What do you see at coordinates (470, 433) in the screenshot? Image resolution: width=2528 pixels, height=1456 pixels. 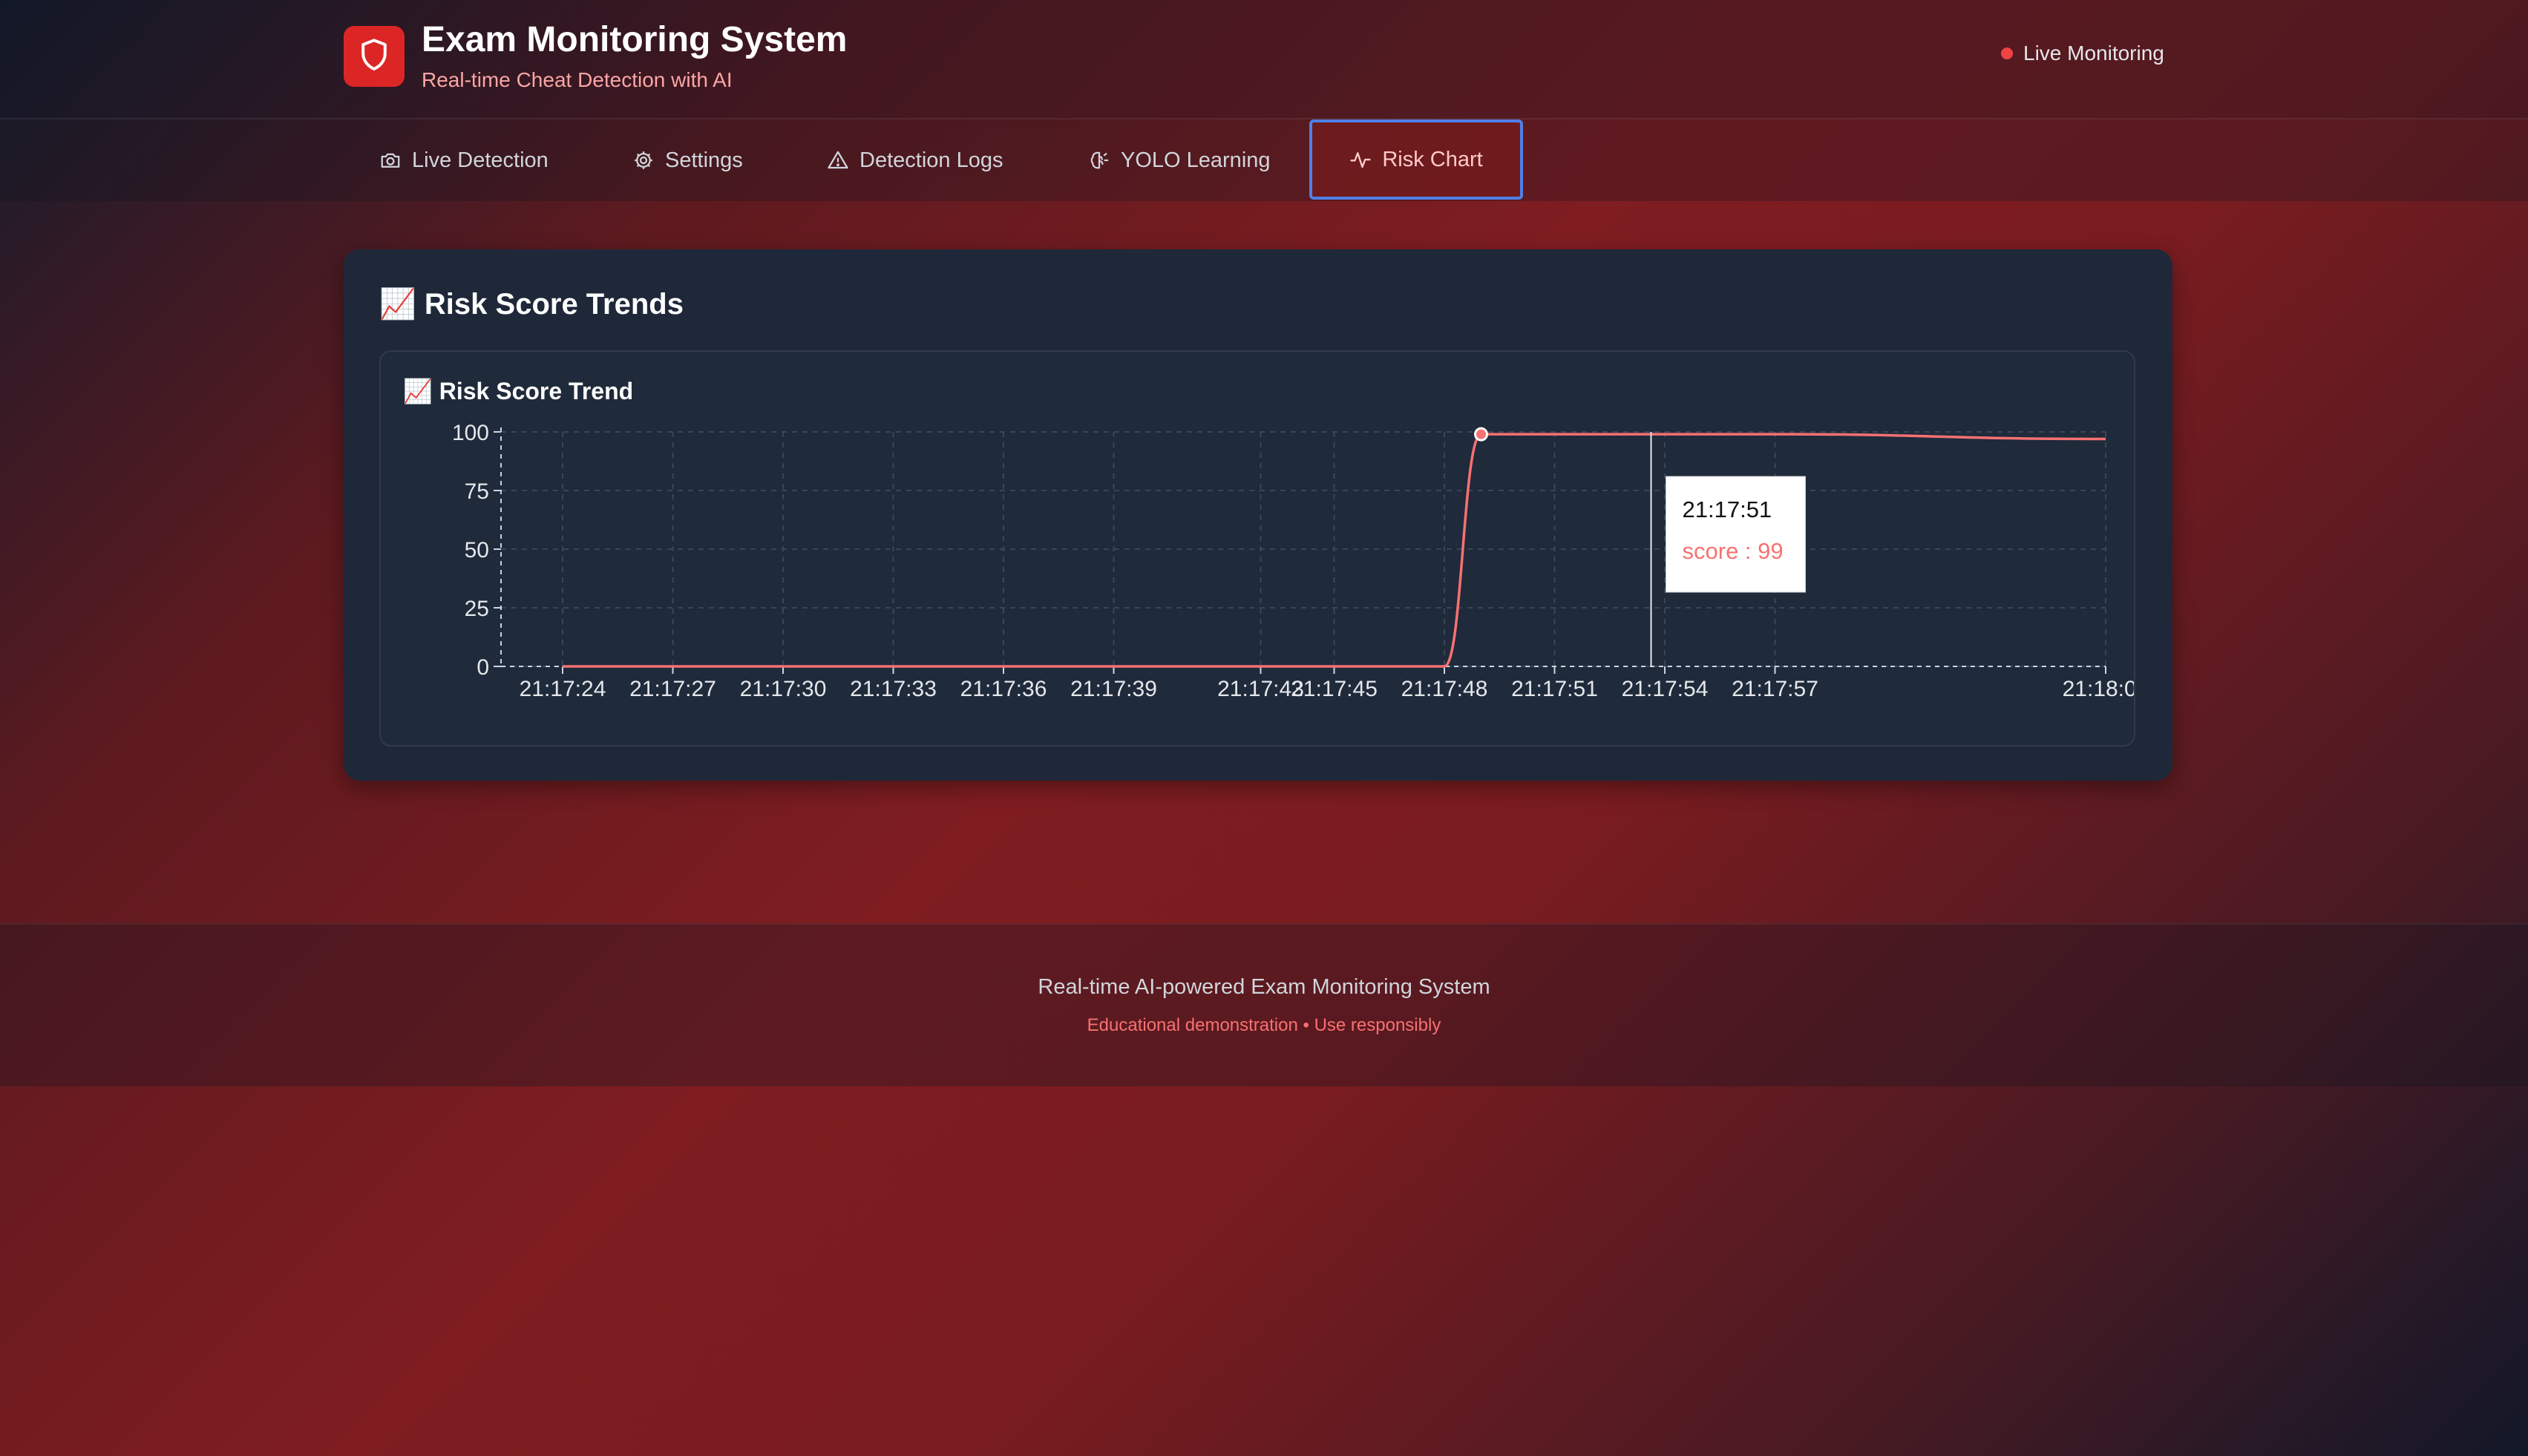 I see `y-tick-label: 100` at bounding box center [470, 433].